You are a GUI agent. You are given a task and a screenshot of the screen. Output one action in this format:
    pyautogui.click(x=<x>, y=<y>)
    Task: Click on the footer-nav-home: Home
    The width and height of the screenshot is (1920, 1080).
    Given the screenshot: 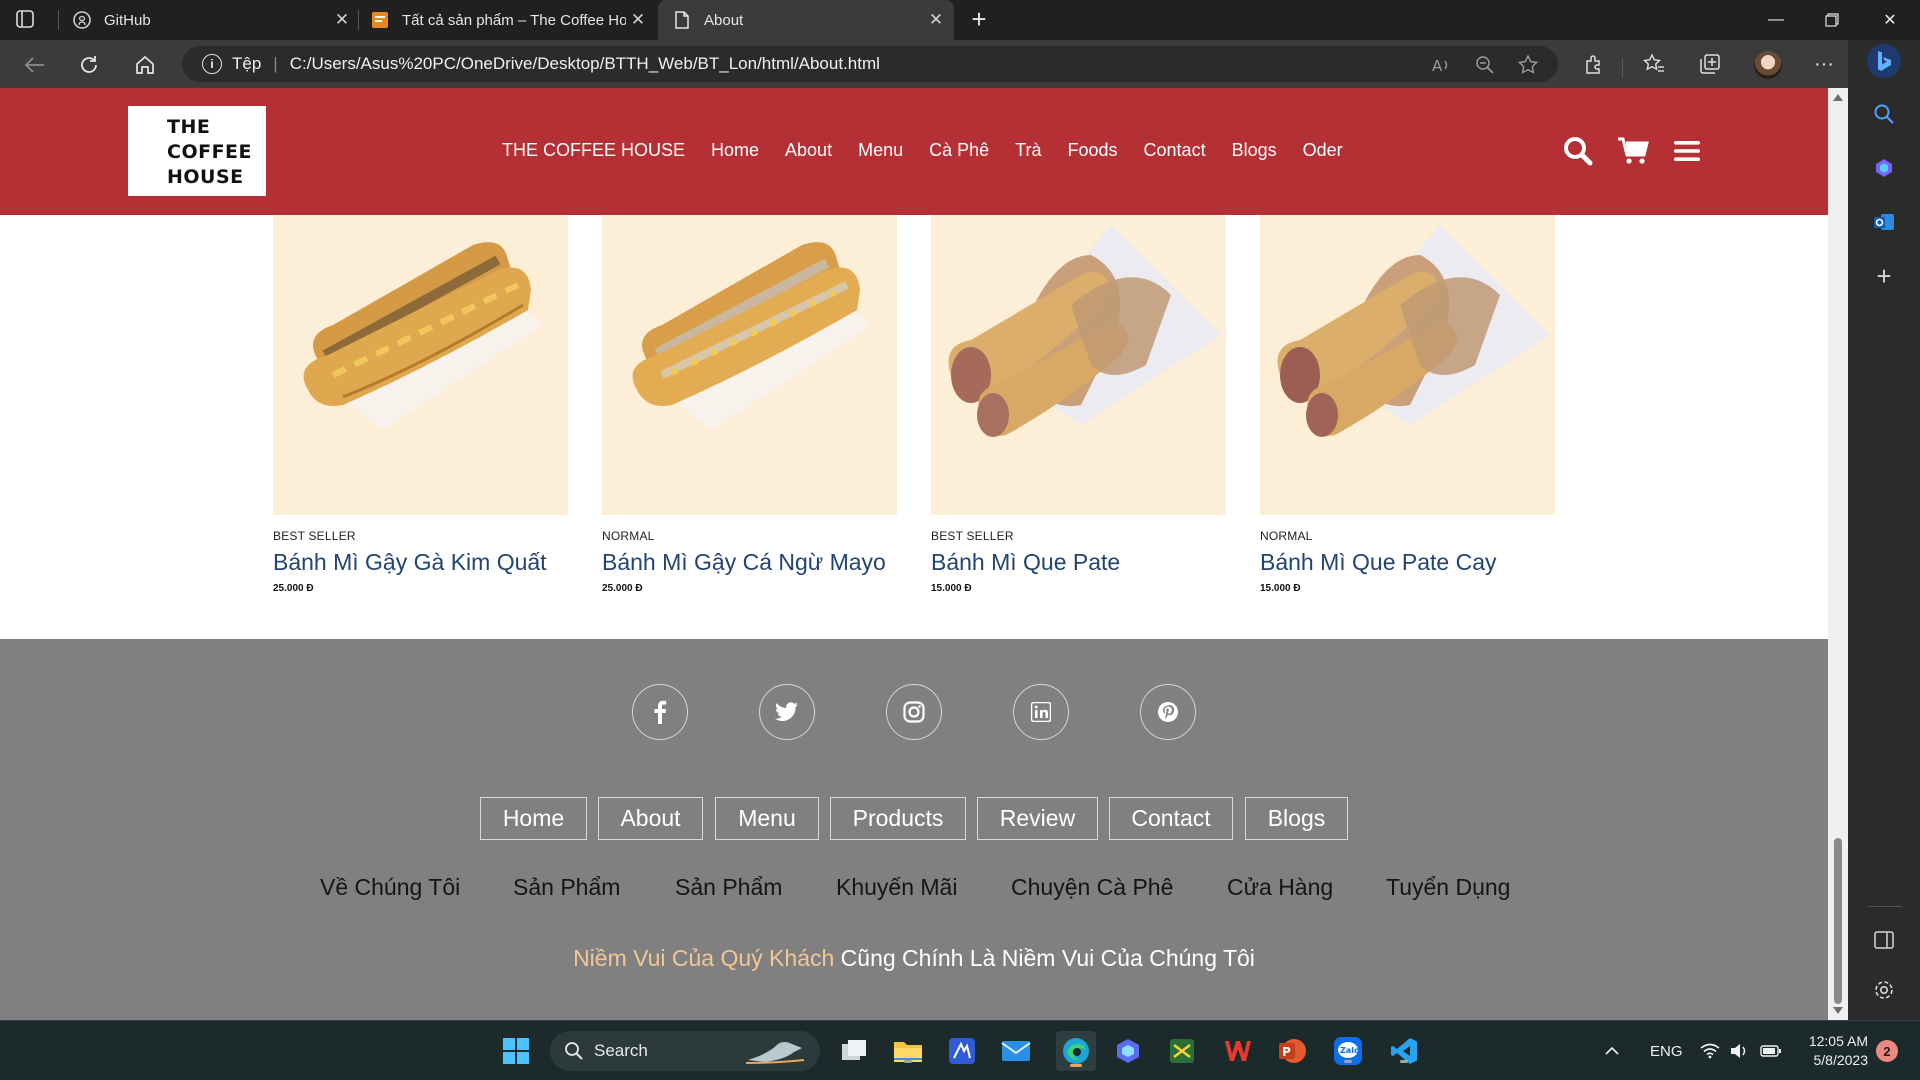 What is the action you would take?
    pyautogui.click(x=533, y=818)
    